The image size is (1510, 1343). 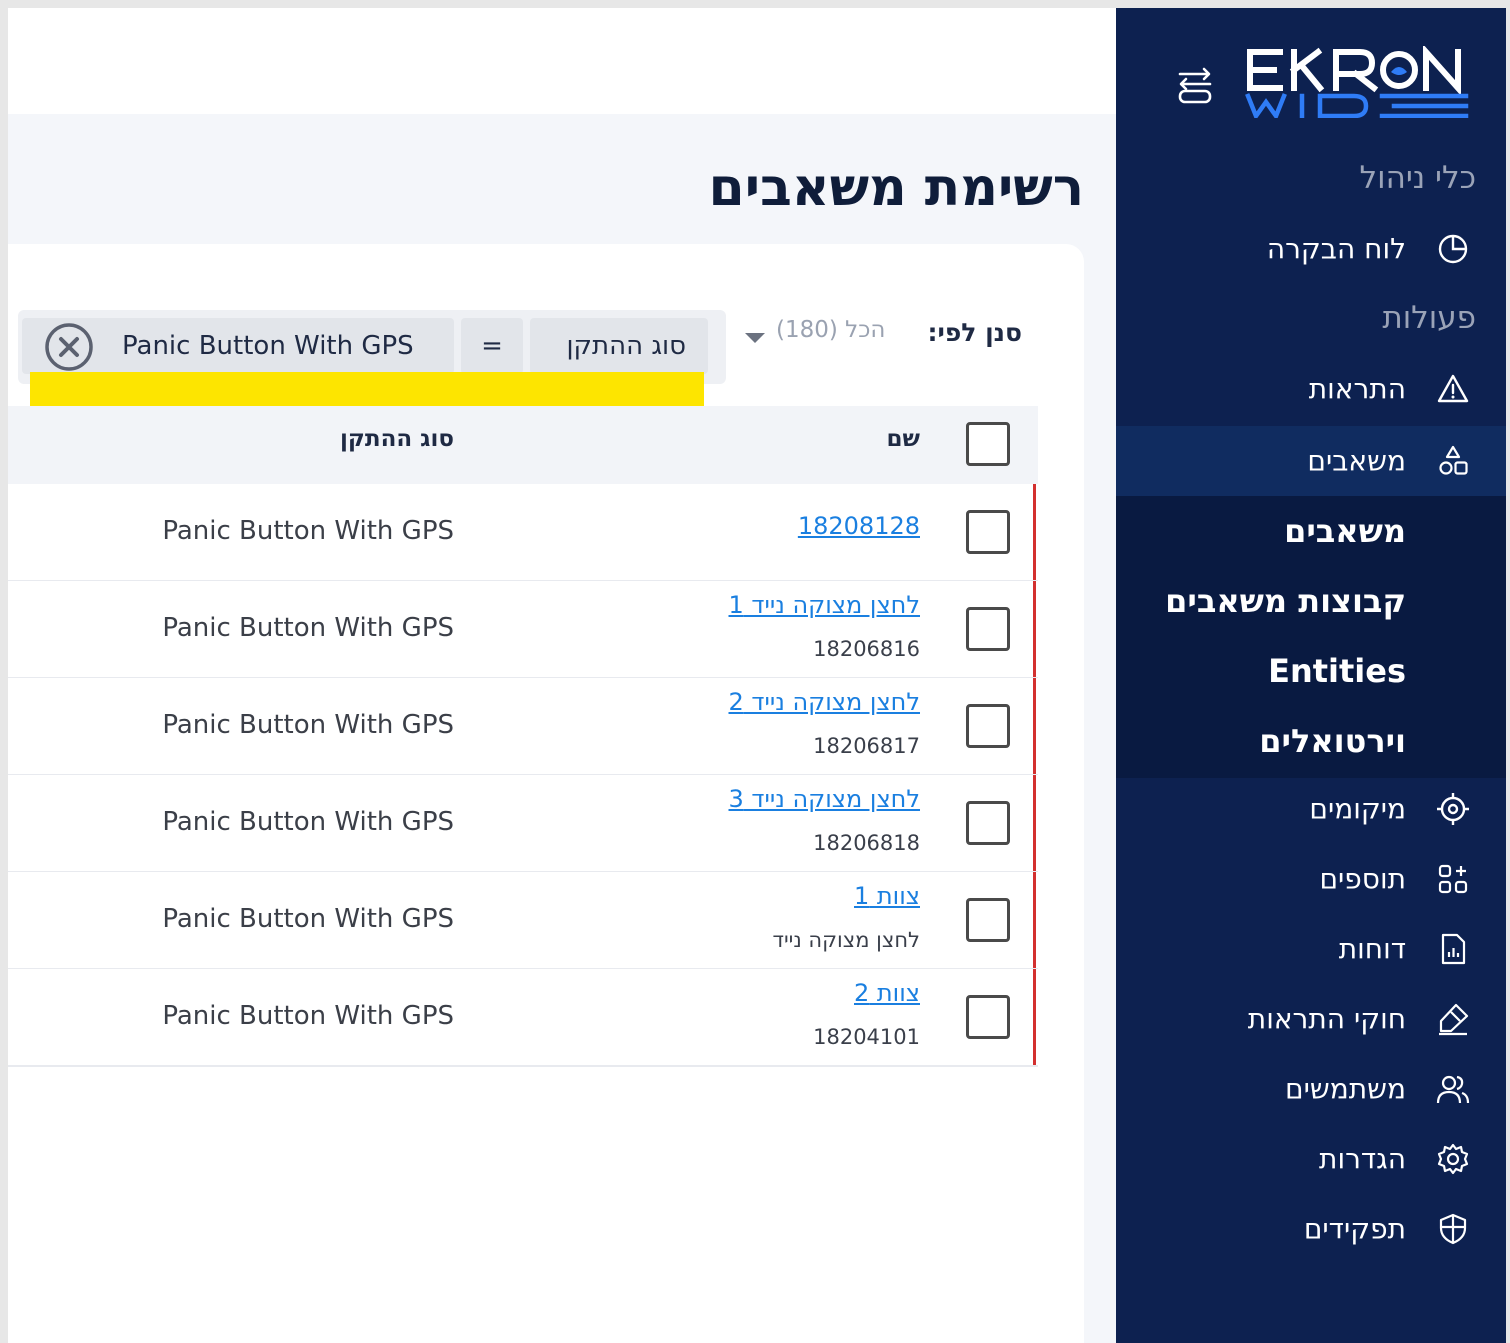 I want to click on column-header-name: שם, so click(x=903, y=439).